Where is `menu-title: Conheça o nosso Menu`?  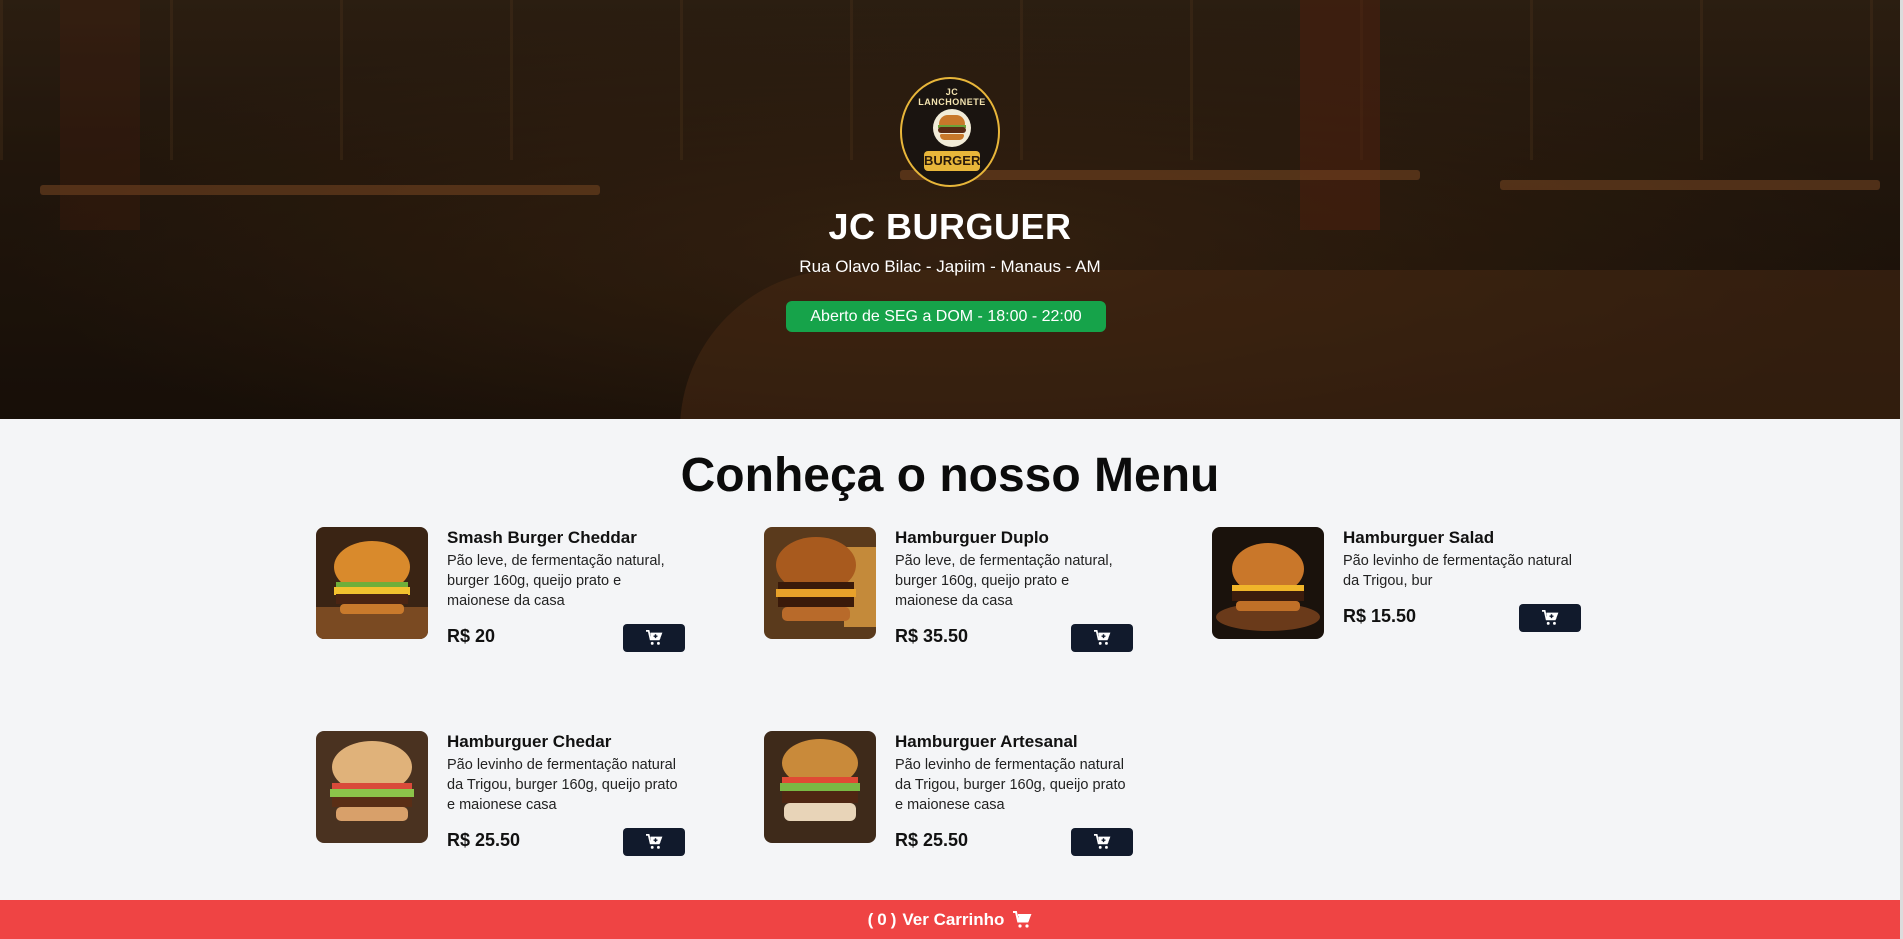
menu-title: Conheça o nosso Menu is located at coordinates (950, 475).